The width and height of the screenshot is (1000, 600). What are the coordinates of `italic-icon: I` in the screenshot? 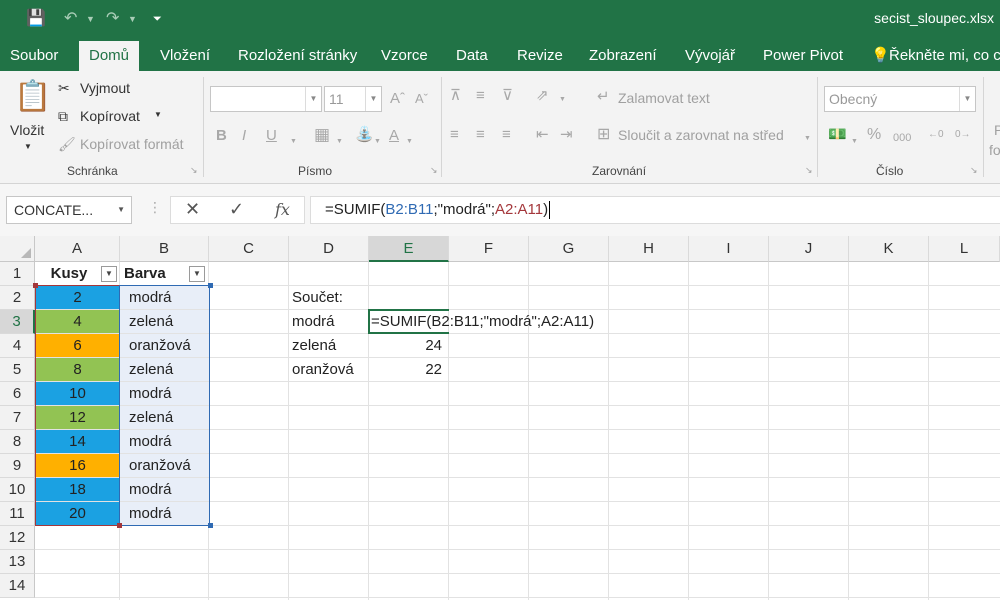 It's located at (244, 136).